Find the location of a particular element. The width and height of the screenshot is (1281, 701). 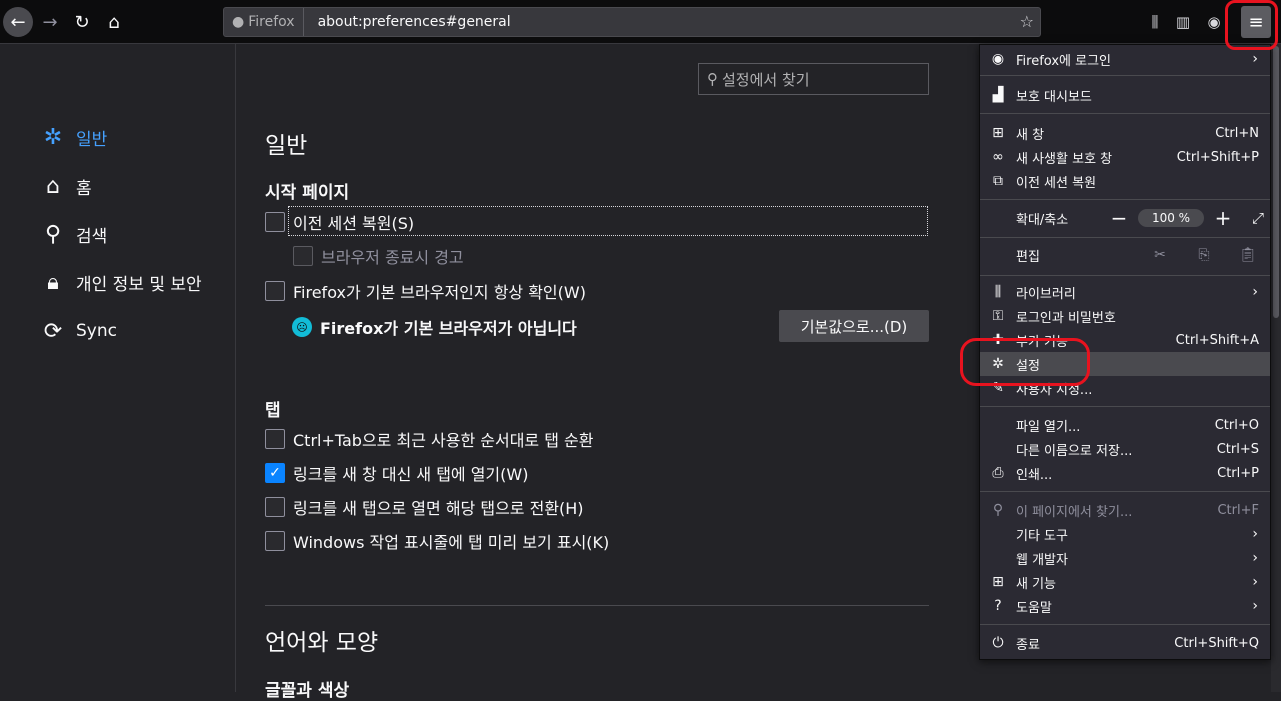

menu-find: ⚲ 이 페이지에서 찾기... Ctrl+F is located at coordinates (1125, 510).